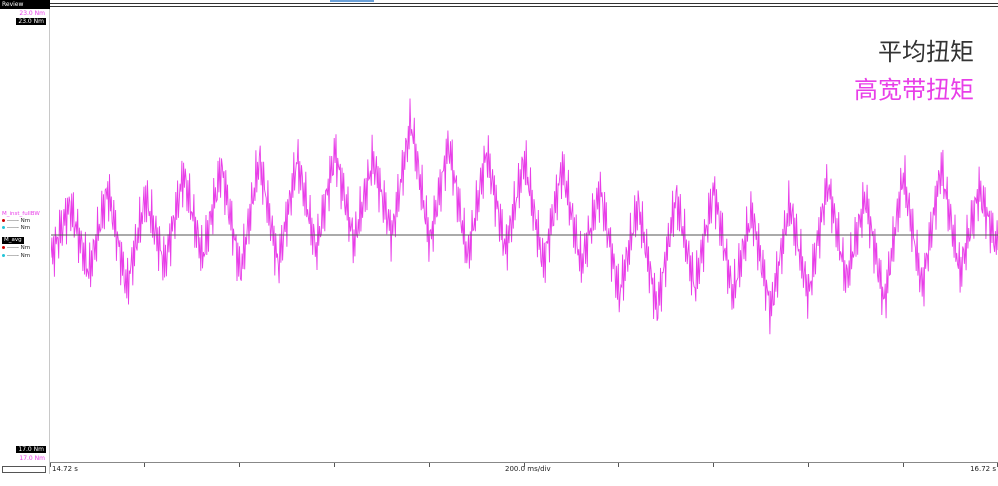  What do you see at coordinates (25, 4) in the screenshot?
I see `window-title: Review` at bounding box center [25, 4].